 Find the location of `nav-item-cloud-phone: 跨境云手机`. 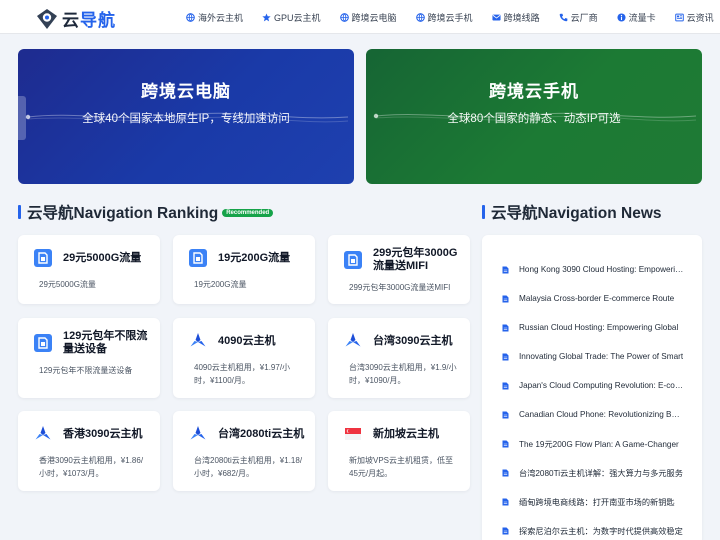

nav-item-cloud-phone: 跨境云手机 is located at coordinates (444, 17).